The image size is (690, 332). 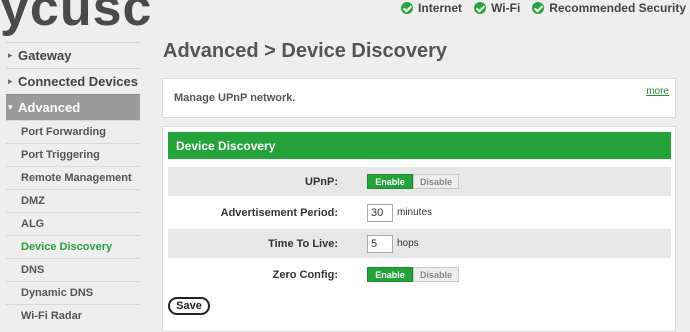 What do you see at coordinates (506, 8) in the screenshot?
I see `status-label: Wi-Fi` at bounding box center [506, 8].